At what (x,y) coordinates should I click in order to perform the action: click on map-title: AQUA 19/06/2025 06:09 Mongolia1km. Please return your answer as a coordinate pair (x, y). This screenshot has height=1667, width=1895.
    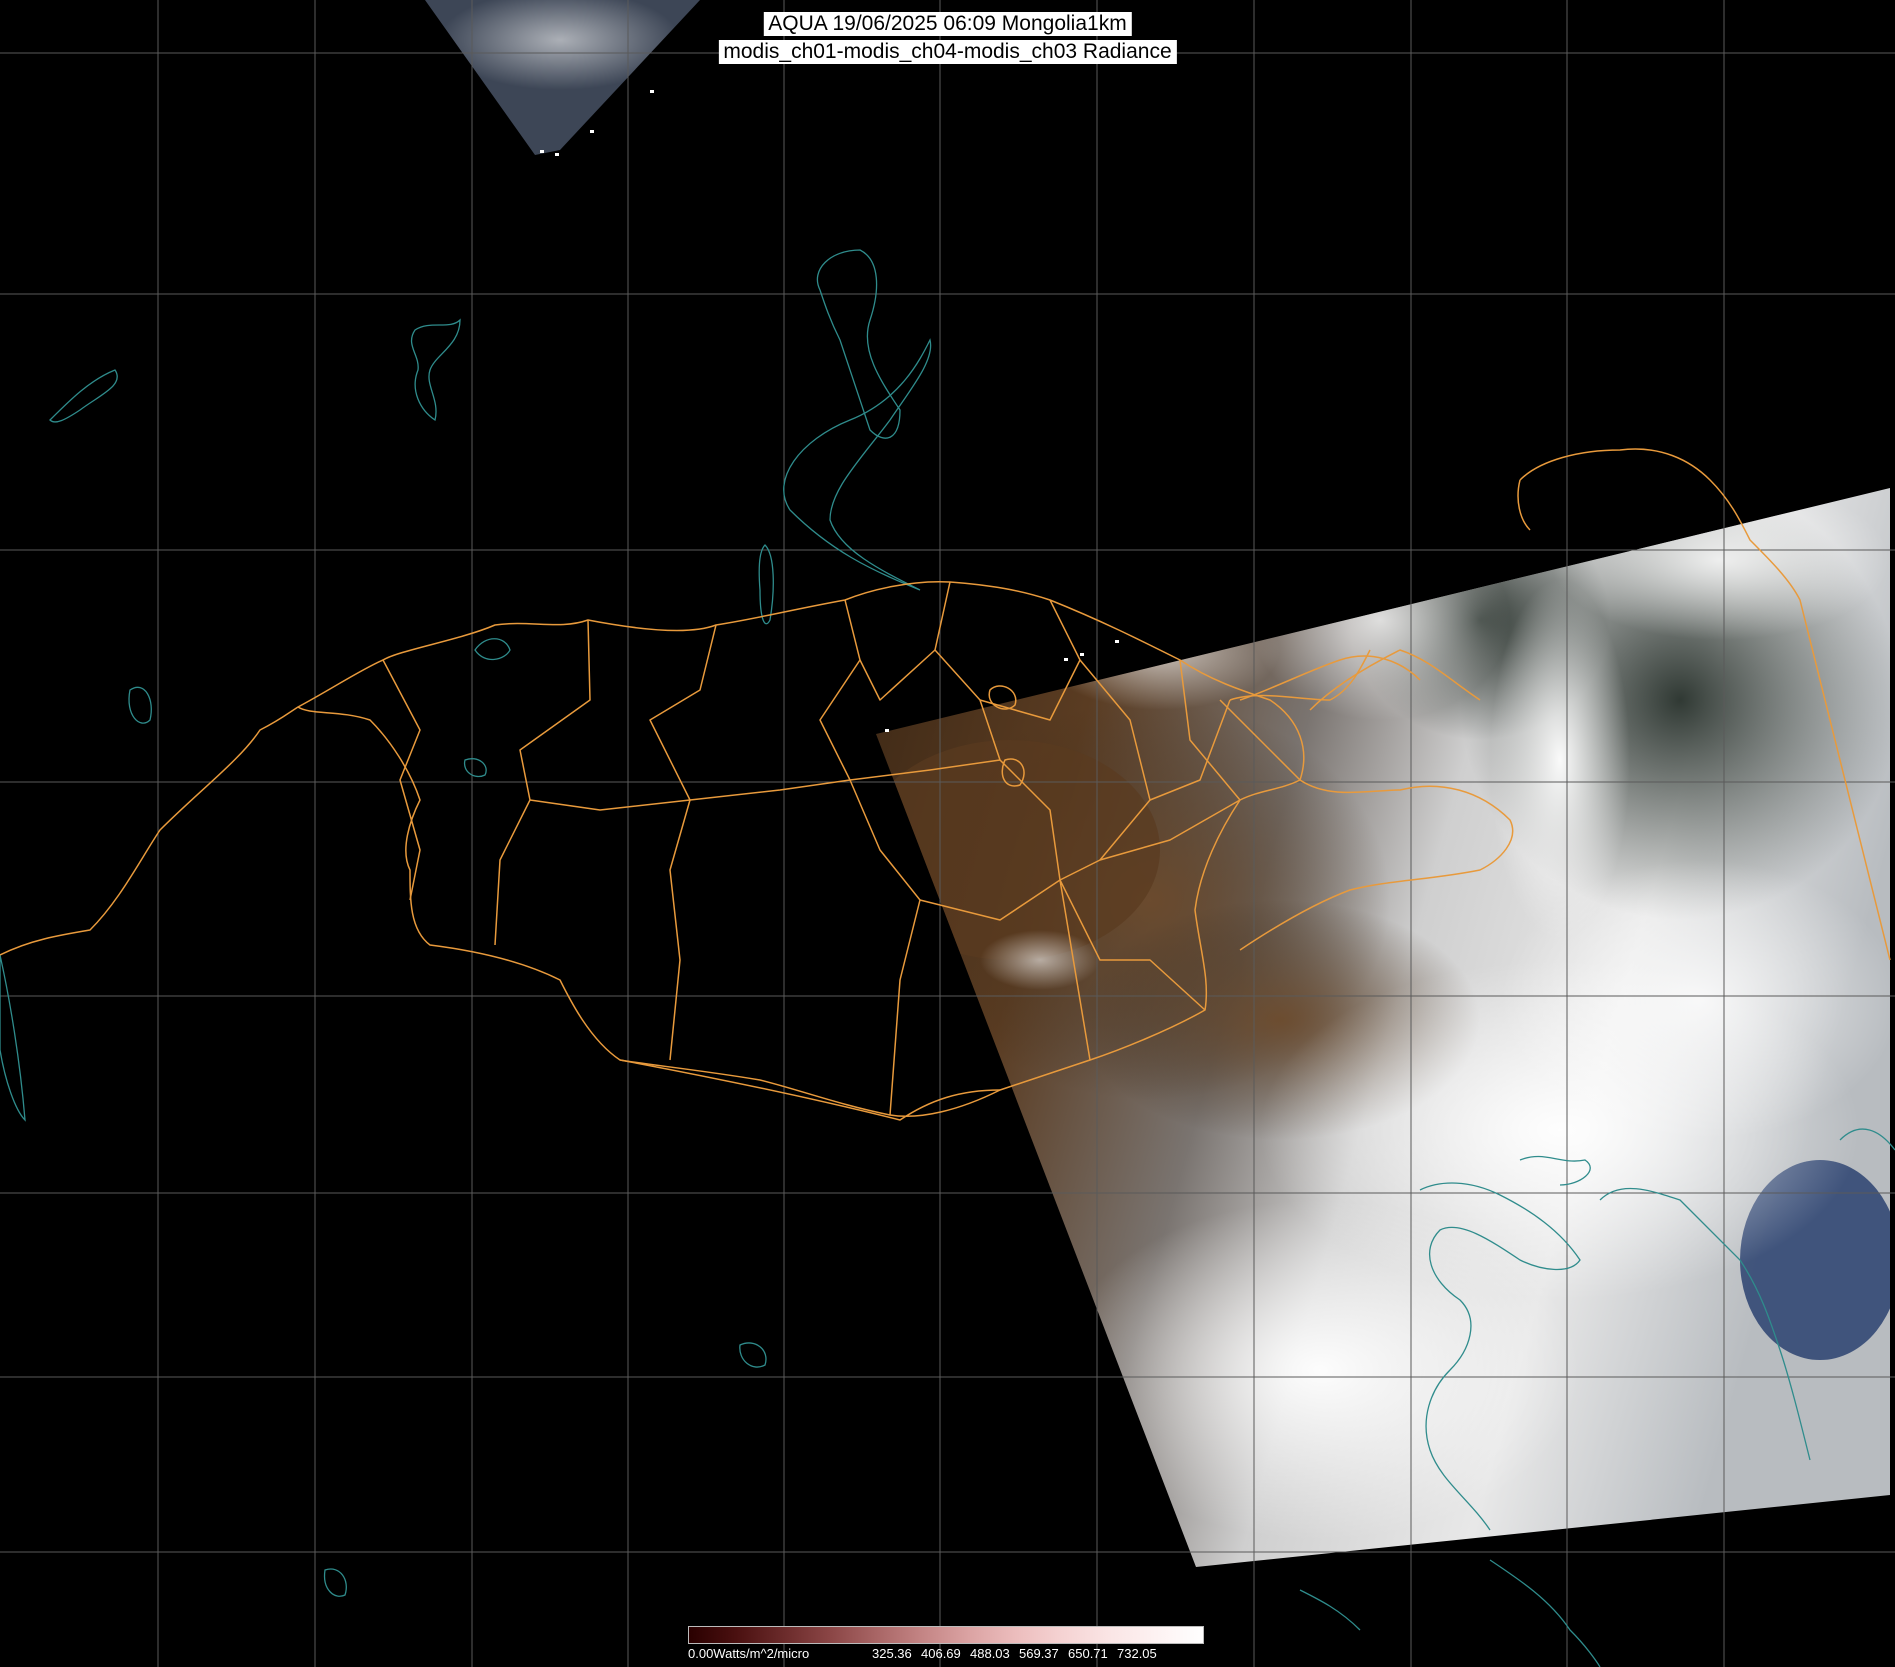
    Looking at the image, I should click on (947, 24).